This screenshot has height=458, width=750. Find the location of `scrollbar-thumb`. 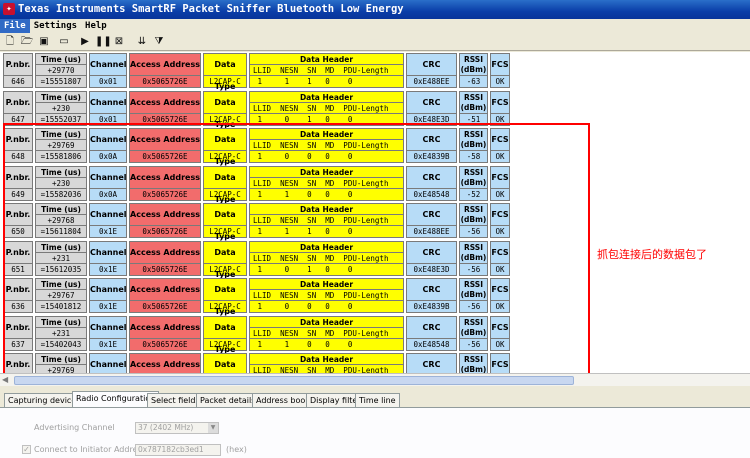

scrollbar-thumb is located at coordinates (294, 380).